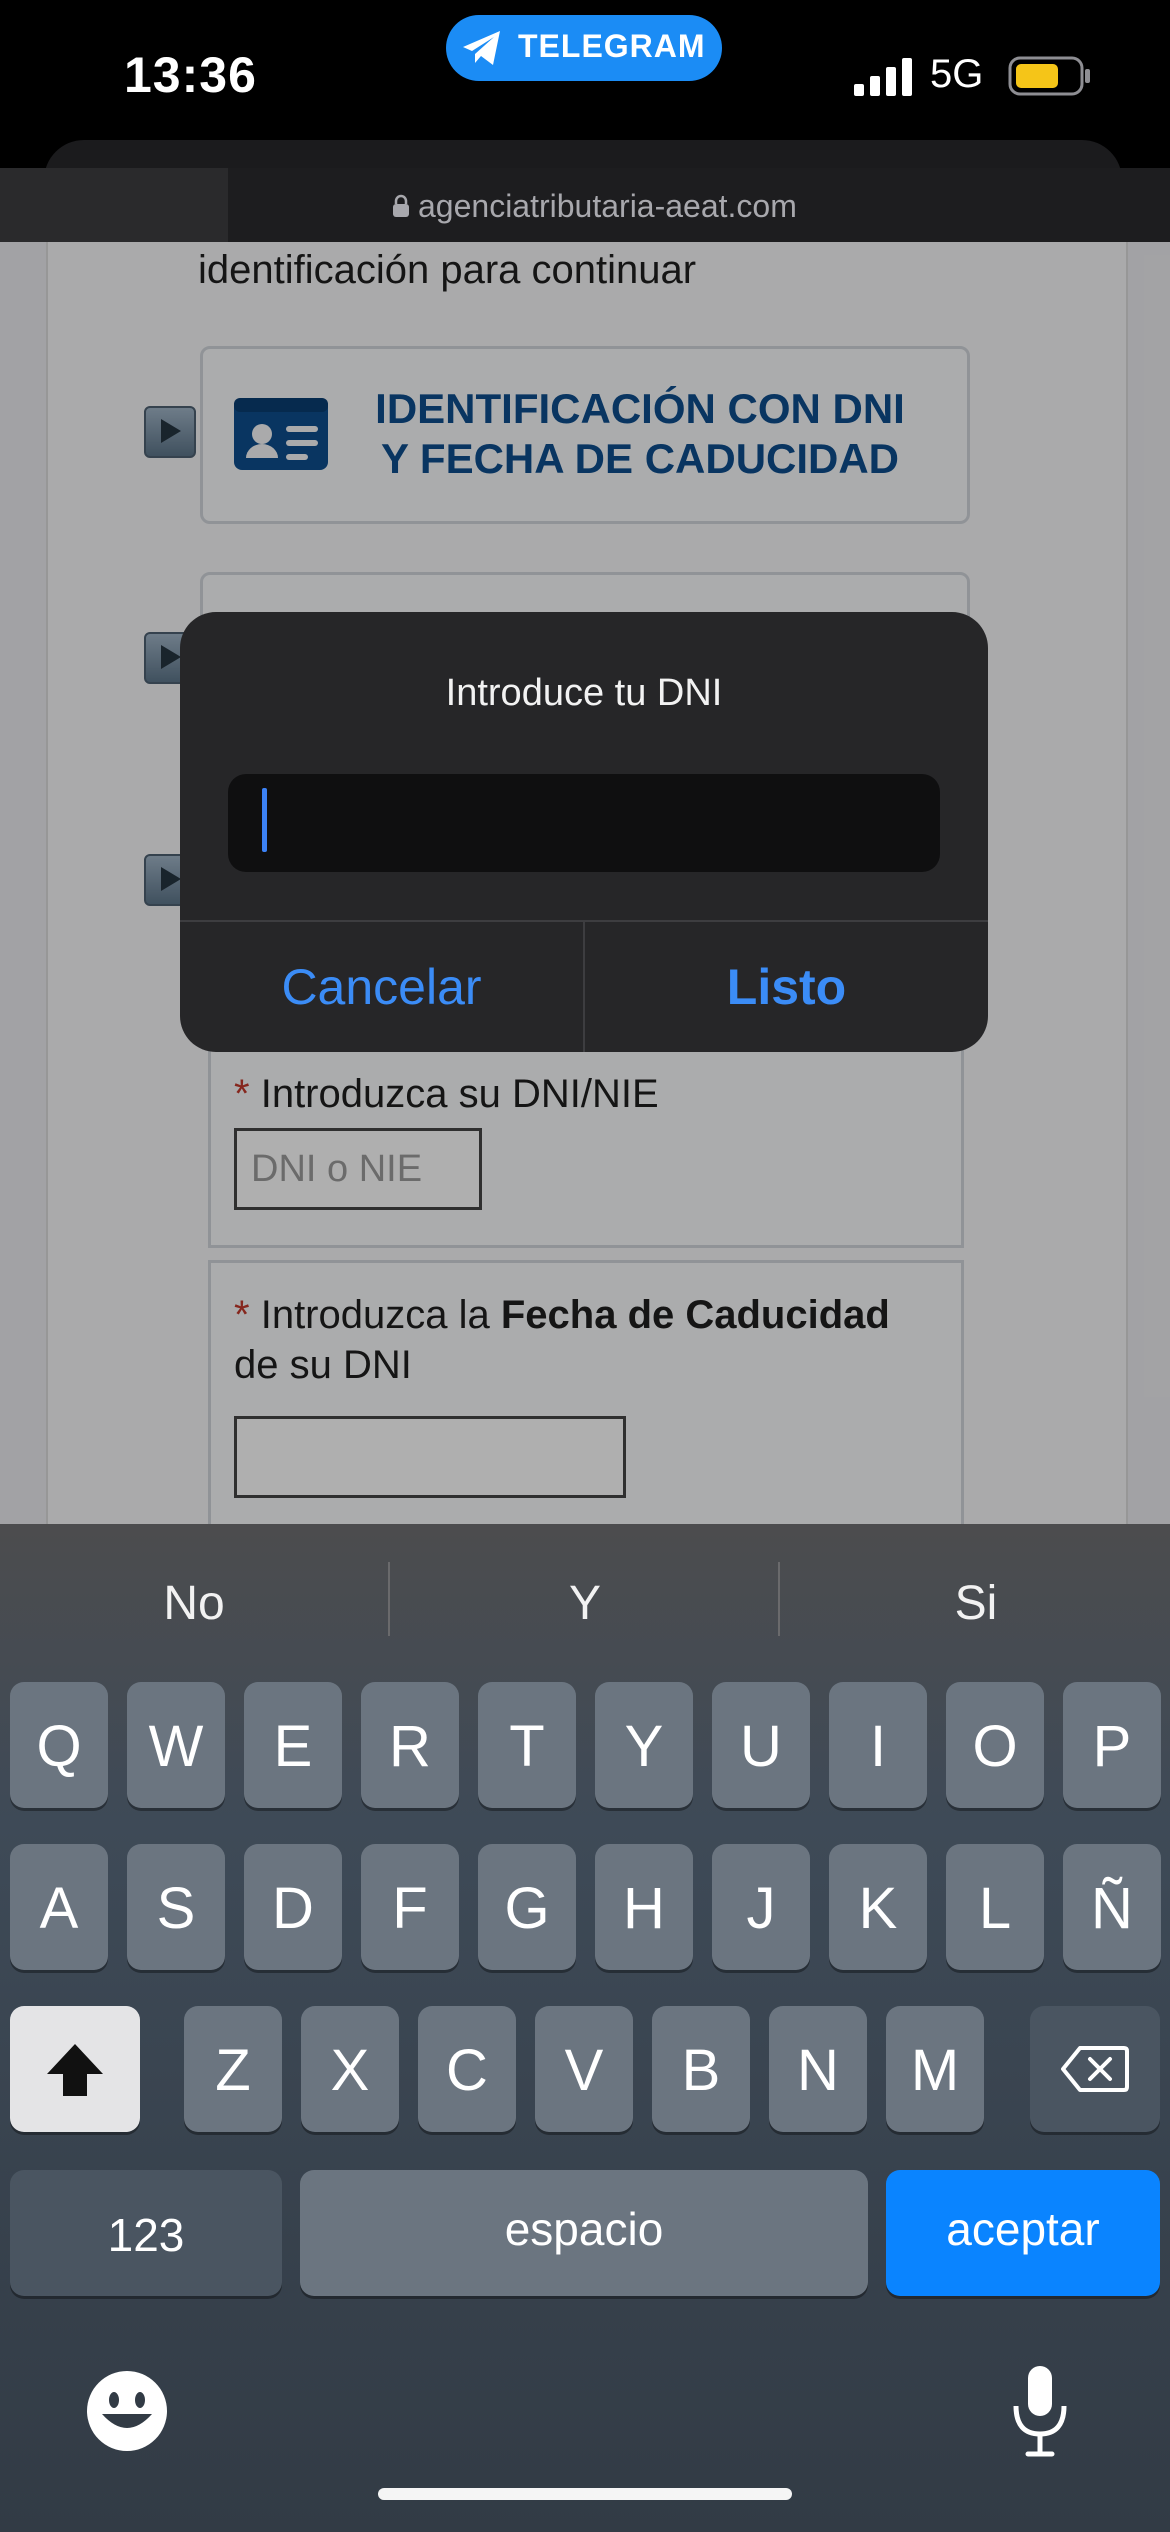 This screenshot has height=2532, width=1170. What do you see at coordinates (976, 1603) in the screenshot?
I see `suggestion-3: Si` at bounding box center [976, 1603].